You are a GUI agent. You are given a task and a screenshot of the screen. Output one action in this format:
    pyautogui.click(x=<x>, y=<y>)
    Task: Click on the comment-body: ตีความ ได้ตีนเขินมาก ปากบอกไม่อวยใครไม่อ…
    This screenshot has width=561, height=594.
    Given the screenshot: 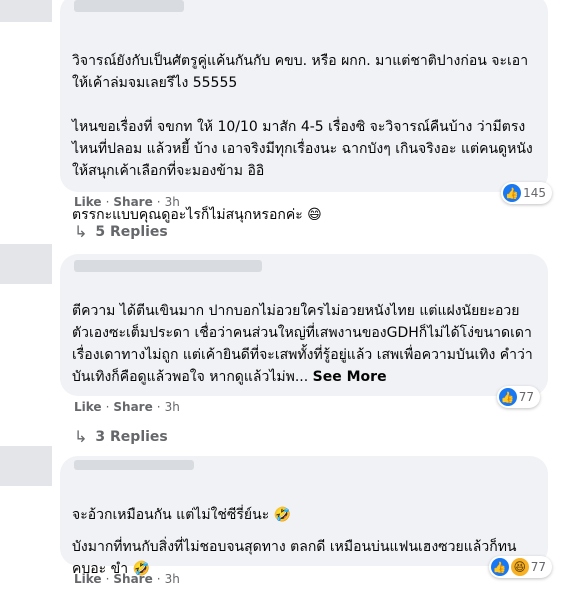 What is the action you would take?
    pyautogui.click(x=302, y=344)
    